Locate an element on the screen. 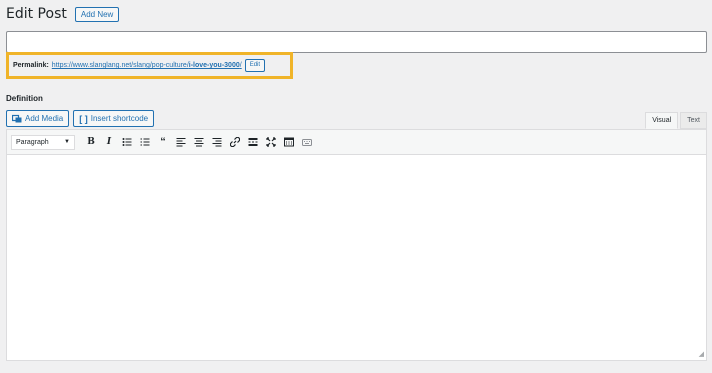 The width and height of the screenshot is (712, 373). page-title: Edit Post is located at coordinates (36, 14).